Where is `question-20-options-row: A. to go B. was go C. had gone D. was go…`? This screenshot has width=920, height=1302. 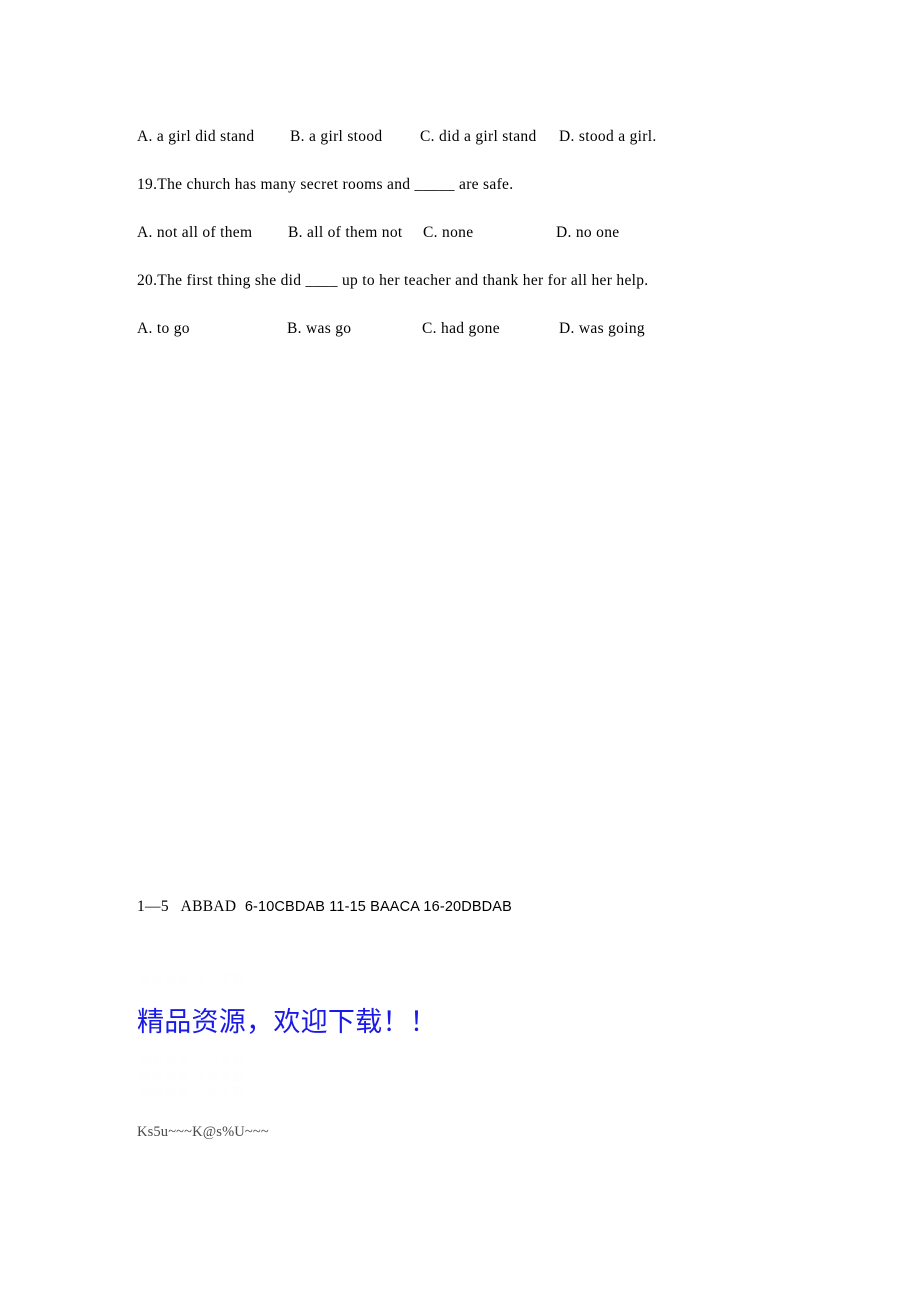
question-20-options-row: A. to go B. was go C. had gone D. was go… is located at coordinates (460, 331).